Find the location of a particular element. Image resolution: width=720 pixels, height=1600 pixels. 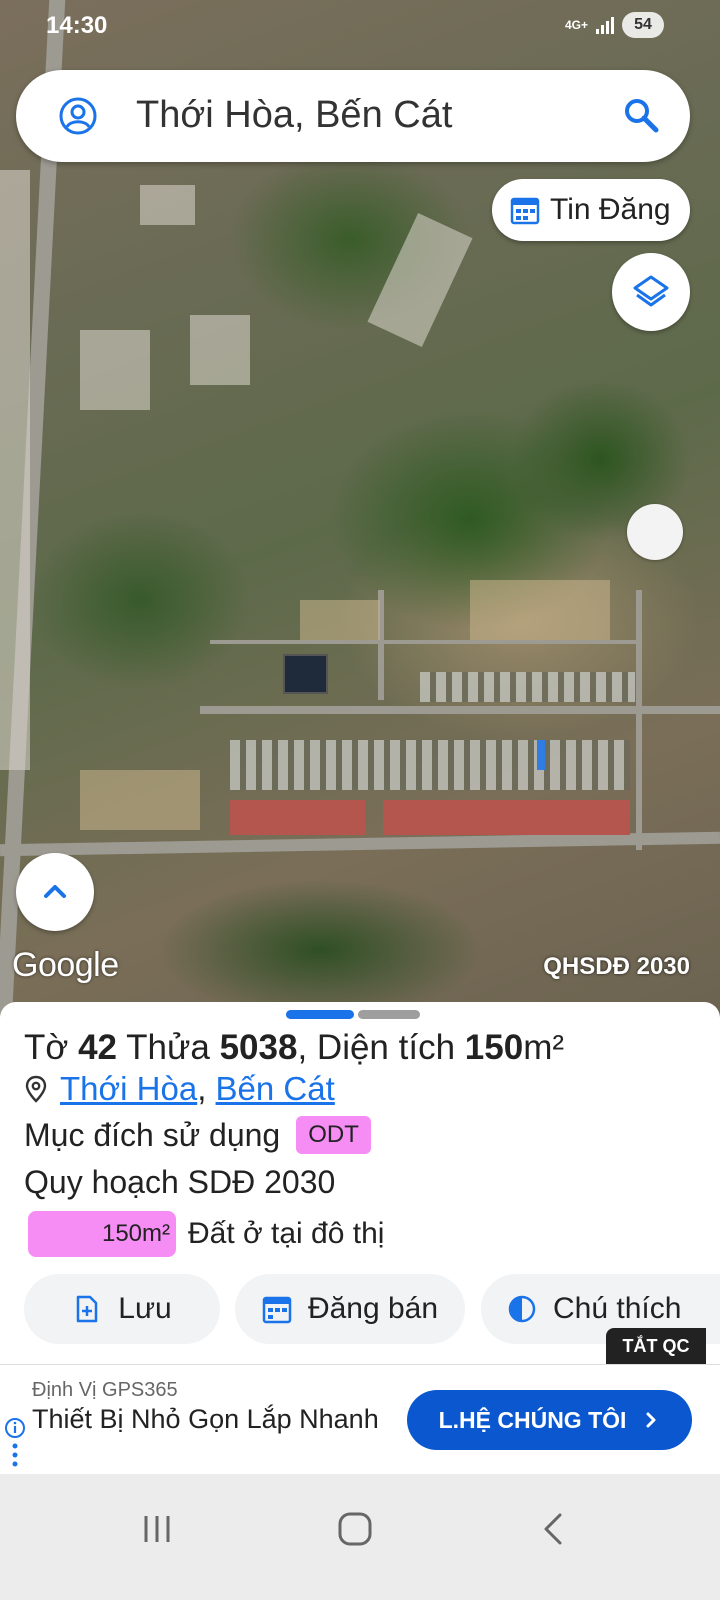

ad-cta-button: L.HỆ CHÚNG TÔI is located at coordinates (549, 1420).